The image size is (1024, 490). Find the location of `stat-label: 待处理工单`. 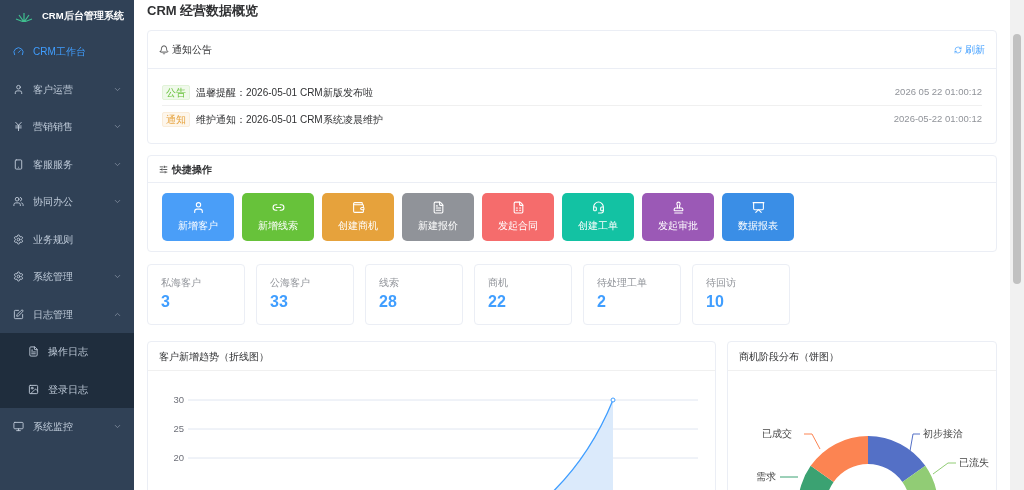

stat-label: 待处理工单 is located at coordinates (622, 283).